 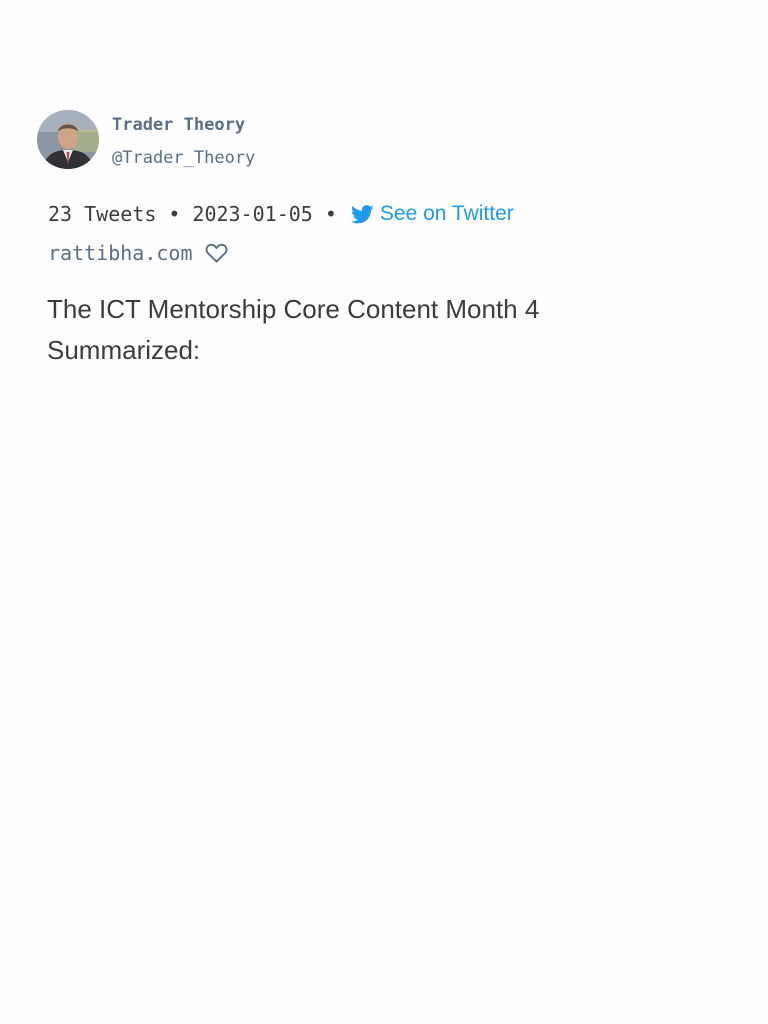 I want to click on author-handle: @Trader_Theory, so click(x=183, y=158).